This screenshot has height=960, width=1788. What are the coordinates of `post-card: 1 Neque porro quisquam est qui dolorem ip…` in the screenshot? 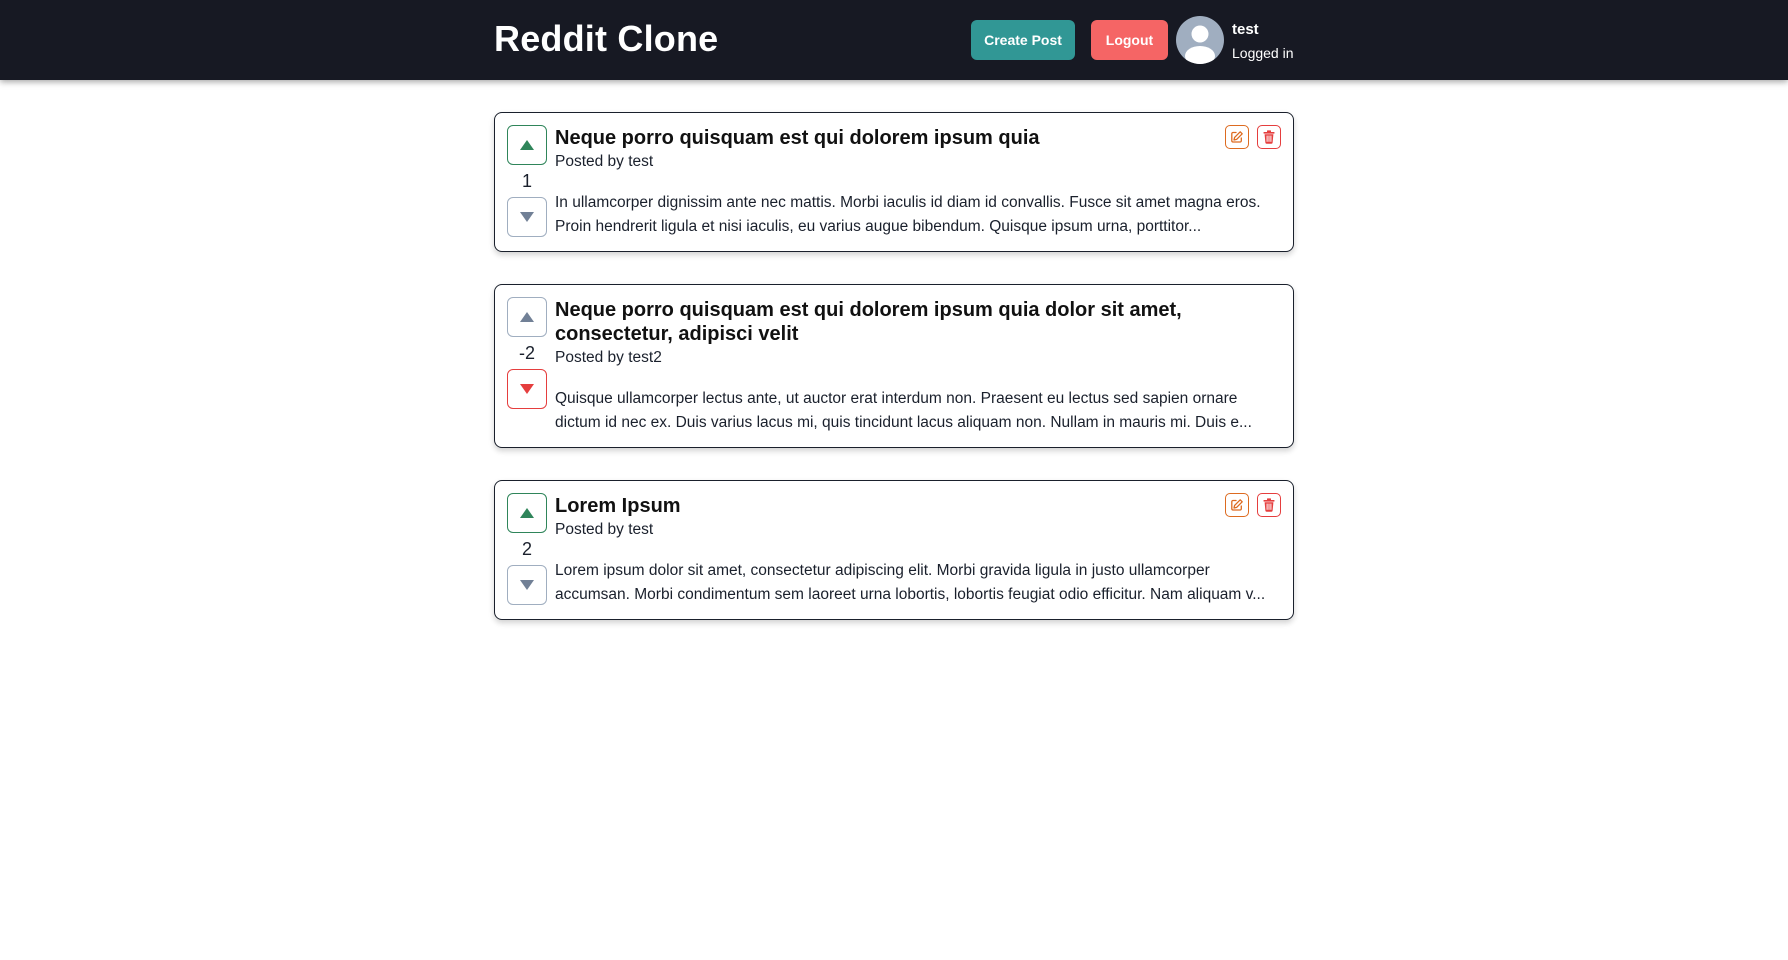 It's located at (894, 182).